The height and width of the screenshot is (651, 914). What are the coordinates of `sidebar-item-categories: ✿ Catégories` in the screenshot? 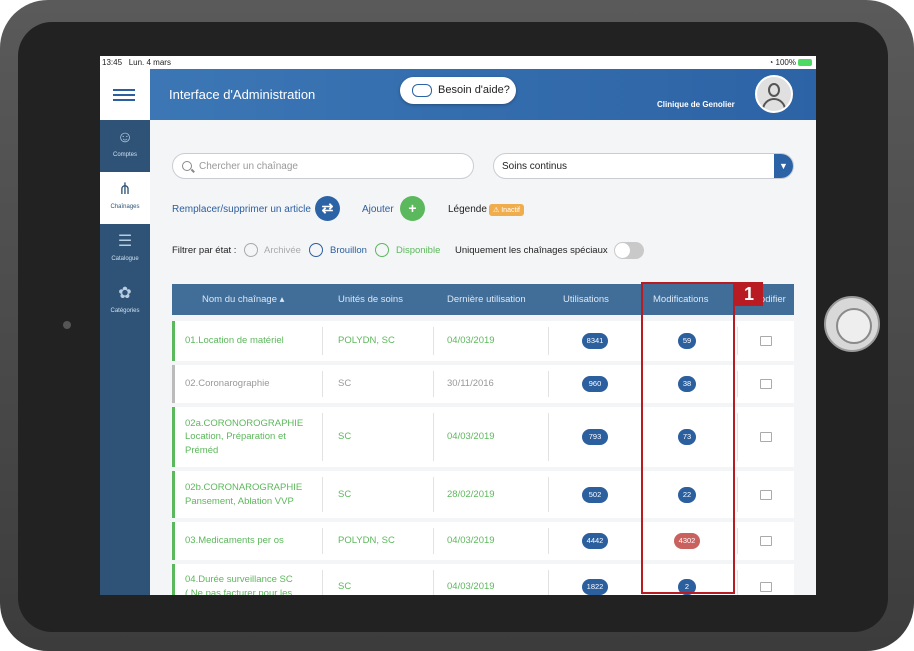 It's located at (125, 302).